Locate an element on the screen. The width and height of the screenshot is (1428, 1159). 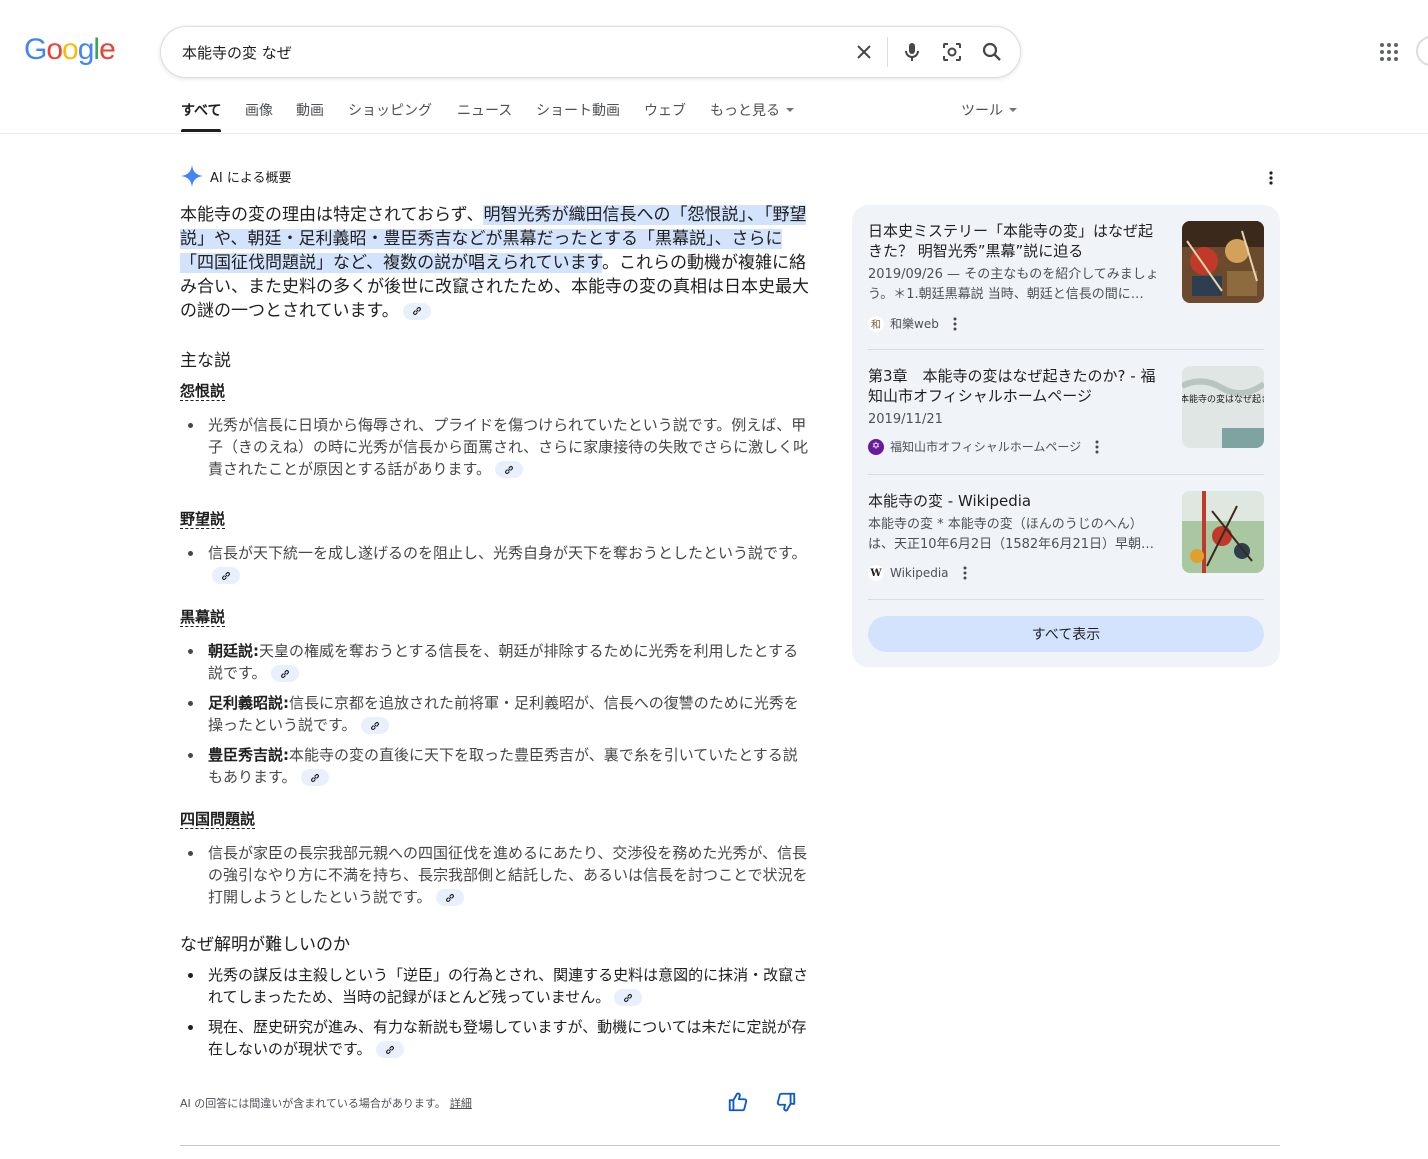
active-tab-indicator is located at coordinates (201, 130).